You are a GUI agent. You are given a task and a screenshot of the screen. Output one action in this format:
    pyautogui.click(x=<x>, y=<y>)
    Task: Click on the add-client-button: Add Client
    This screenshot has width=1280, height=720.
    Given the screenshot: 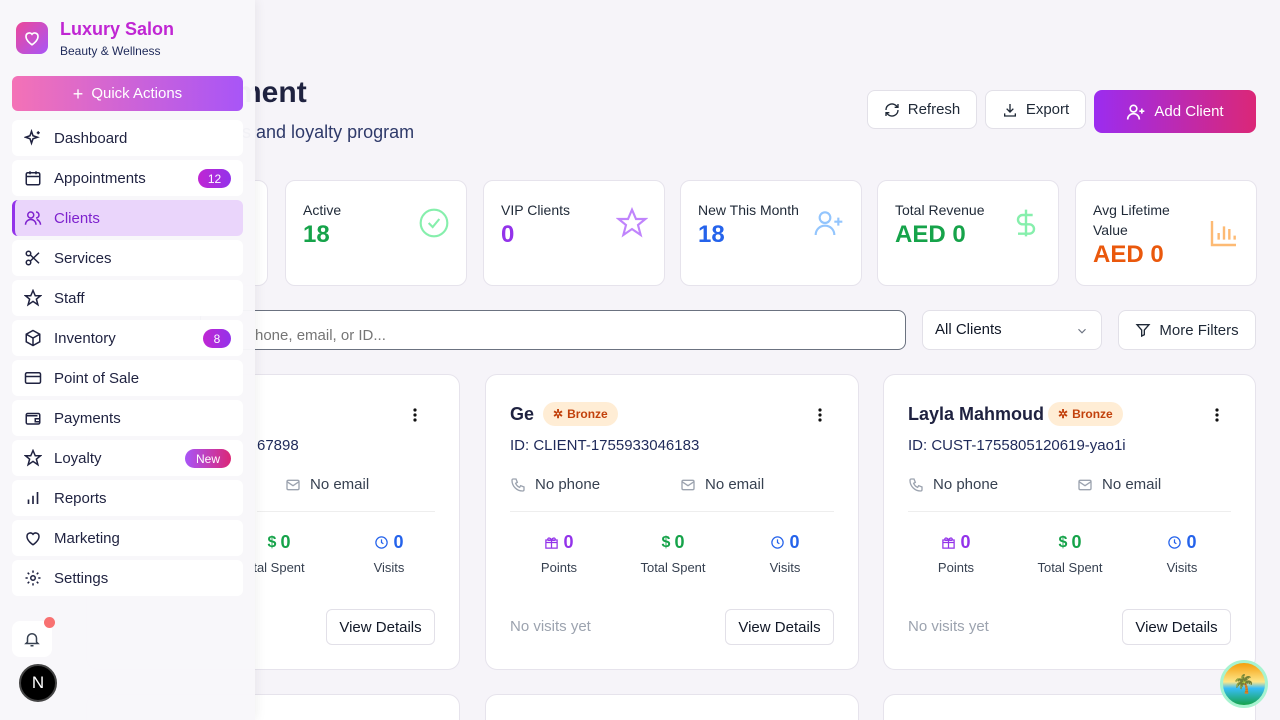 What is the action you would take?
    pyautogui.click(x=1175, y=111)
    